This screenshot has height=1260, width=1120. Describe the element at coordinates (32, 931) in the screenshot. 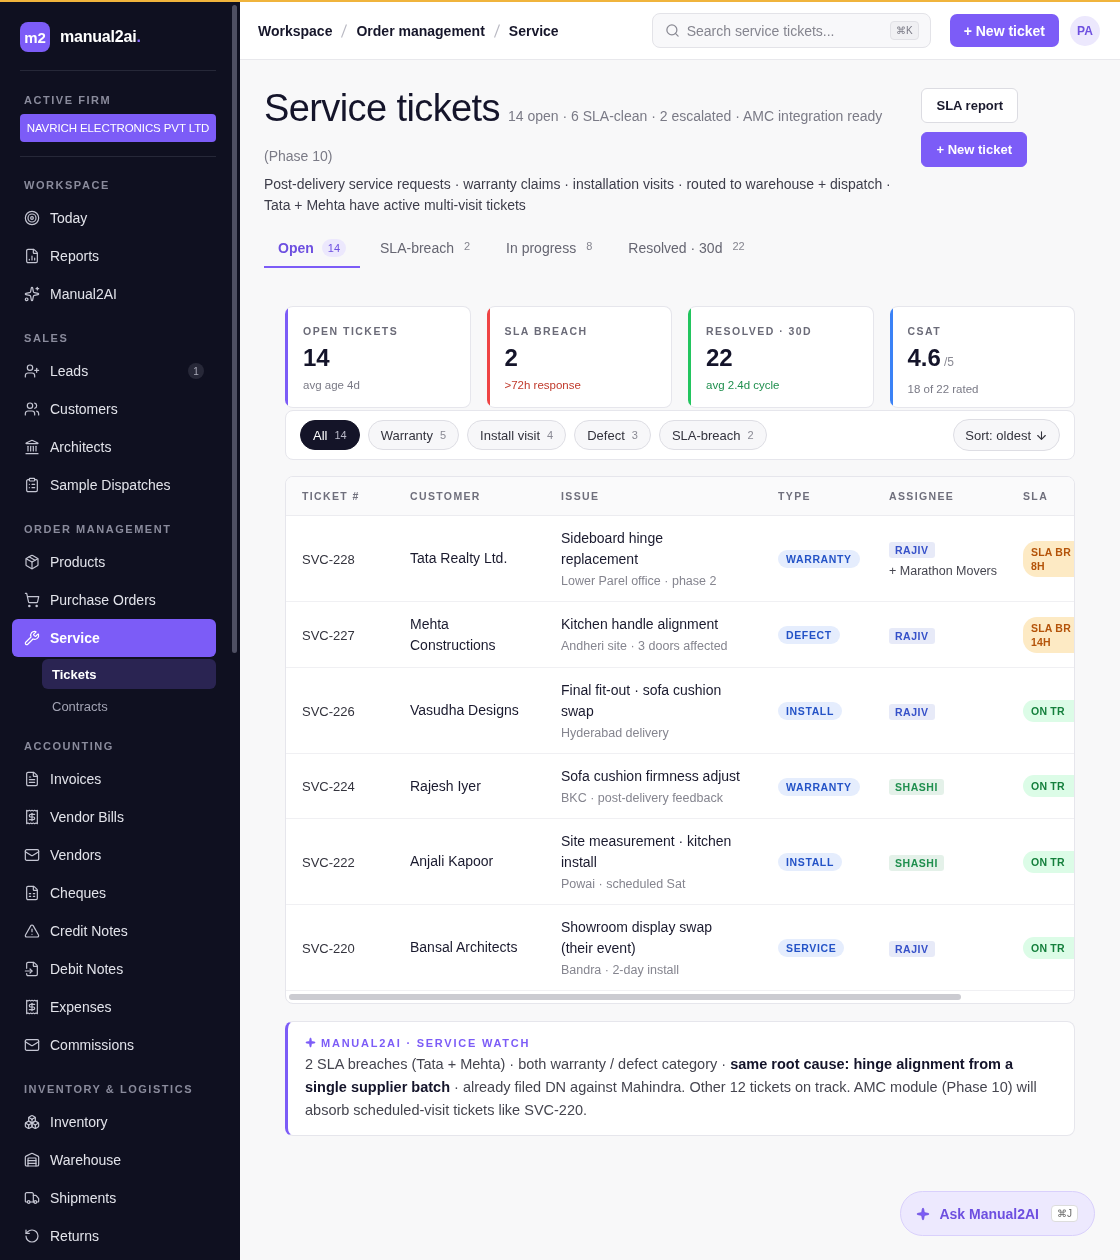

I see `warning-icon` at that location.